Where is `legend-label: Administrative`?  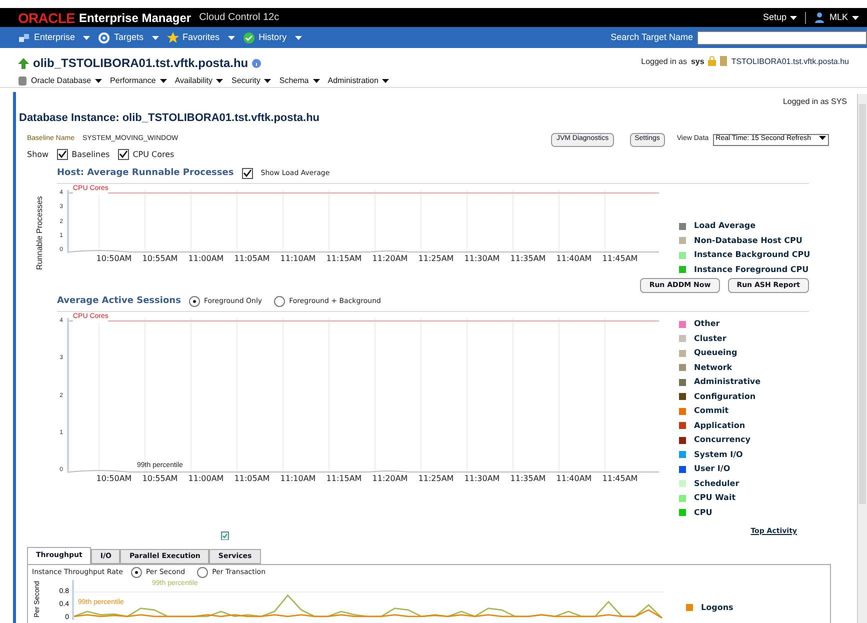
legend-label: Administrative is located at coordinates (727, 382).